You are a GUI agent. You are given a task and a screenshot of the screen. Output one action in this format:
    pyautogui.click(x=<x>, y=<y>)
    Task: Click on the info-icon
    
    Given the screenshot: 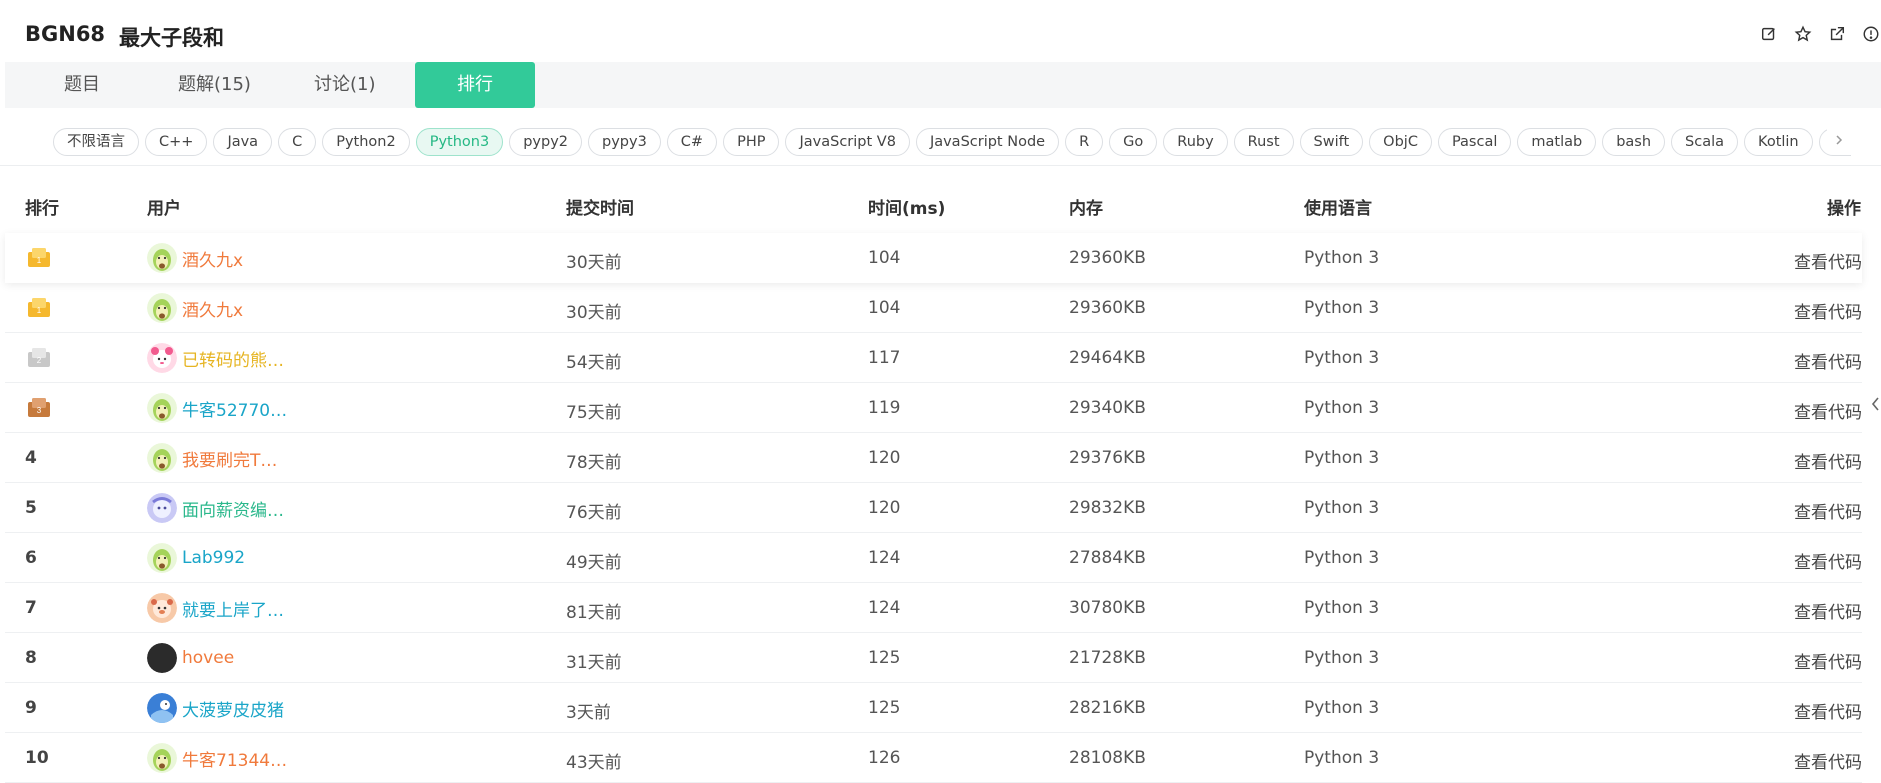 What is the action you would take?
    pyautogui.click(x=1871, y=34)
    